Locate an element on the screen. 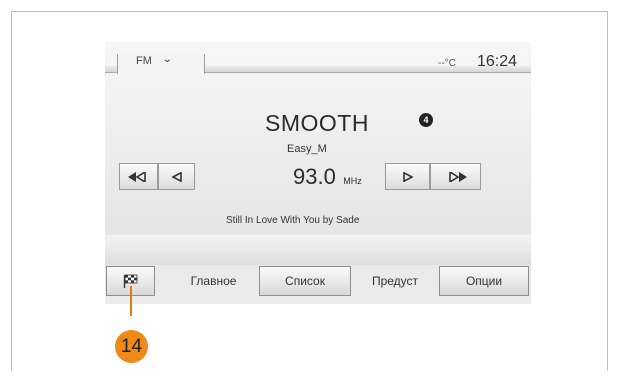 The height and width of the screenshot is (379, 620). step-back-button is located at coordinates (176, 176).